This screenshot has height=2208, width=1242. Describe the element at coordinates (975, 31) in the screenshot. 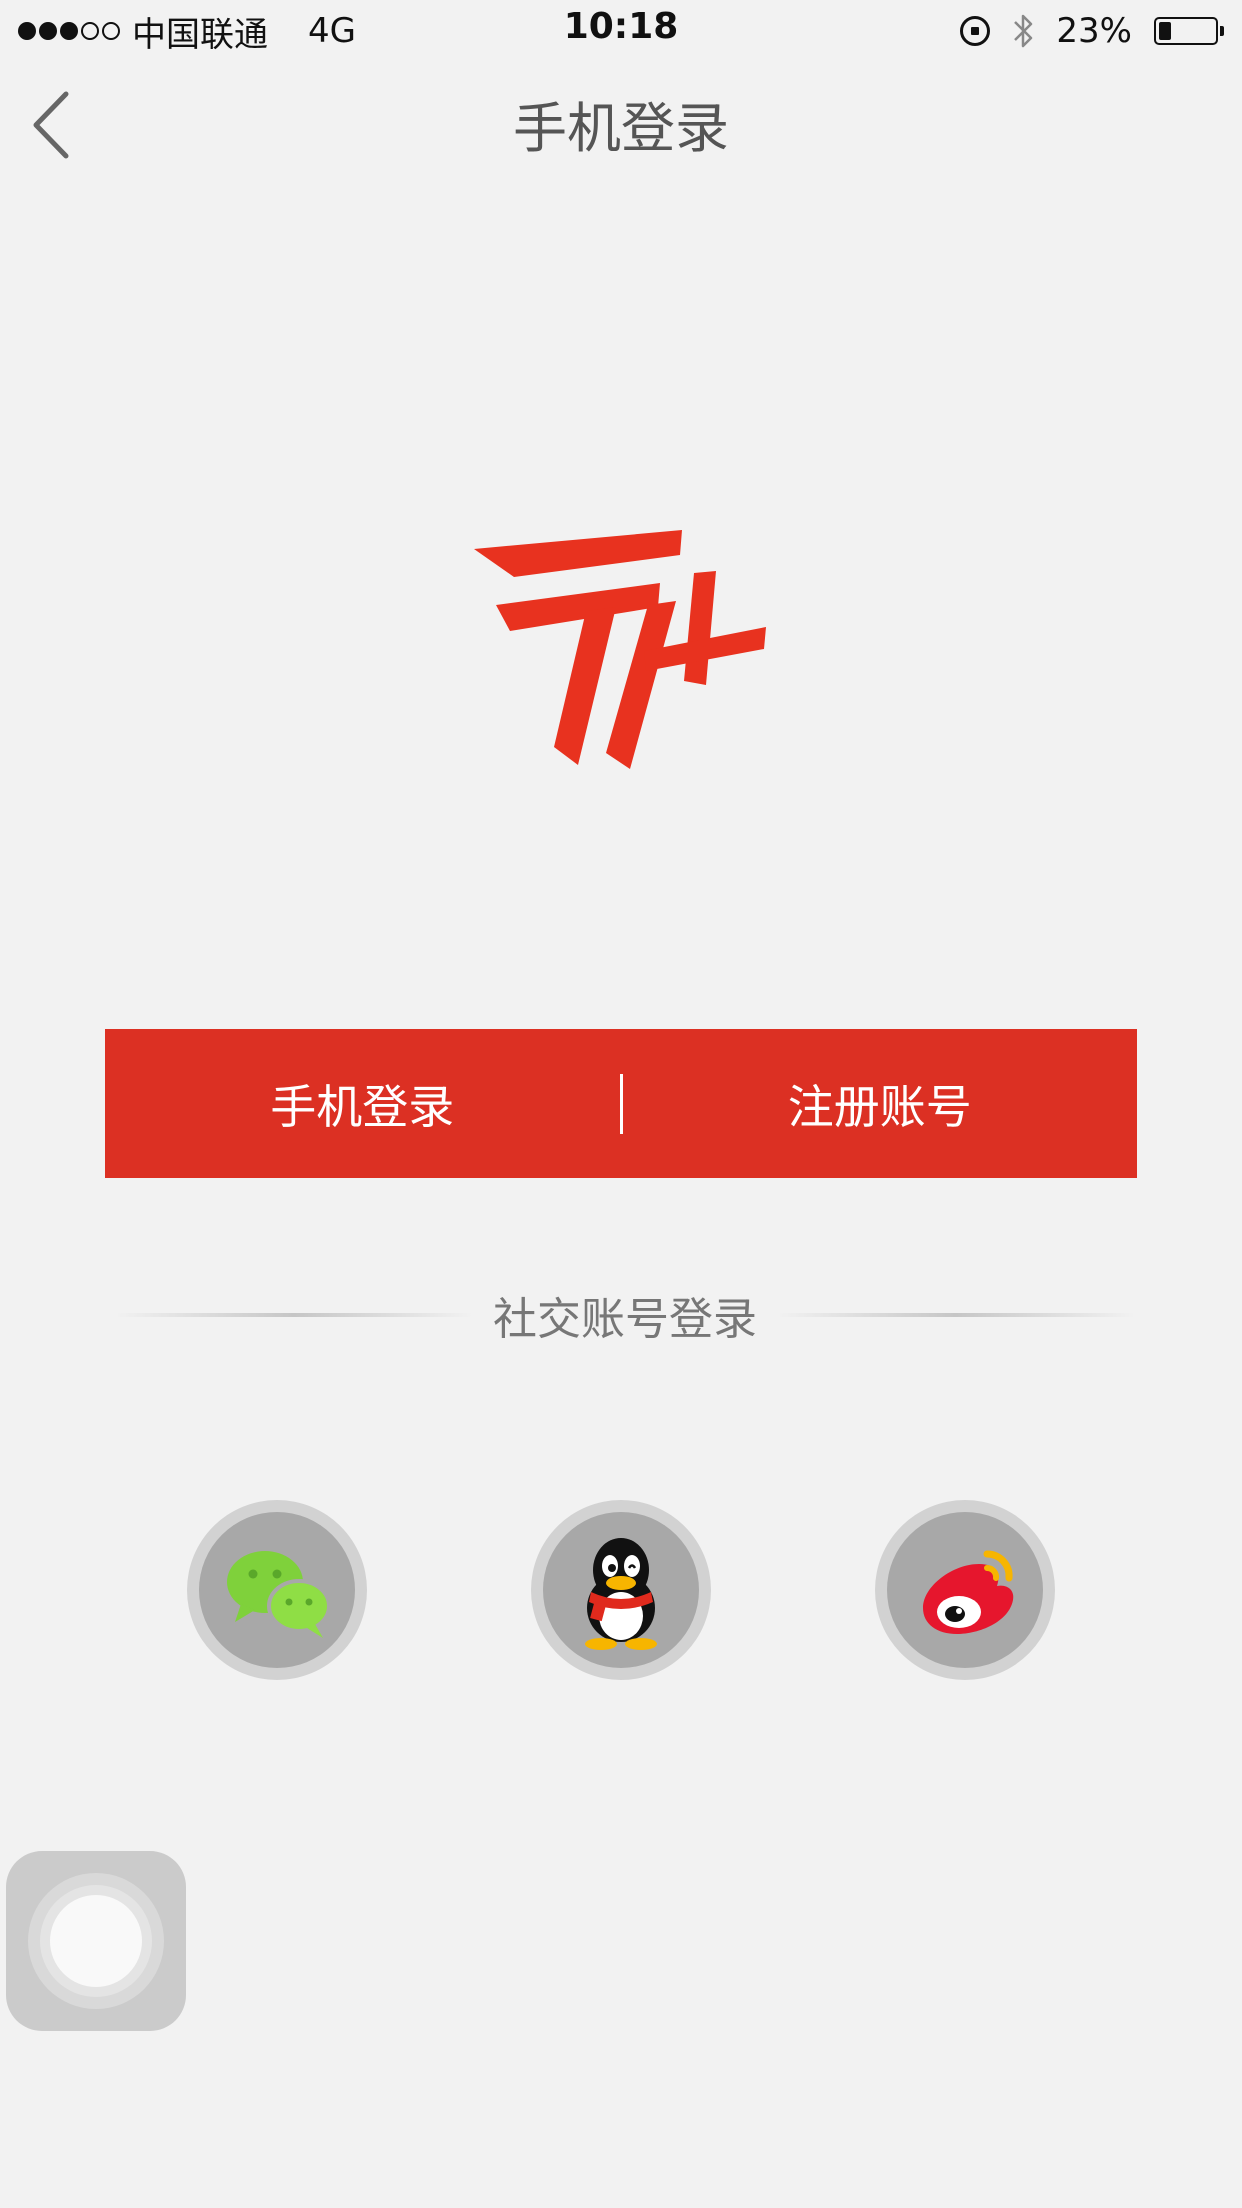

I see `orientation-lock-icon` at that location.